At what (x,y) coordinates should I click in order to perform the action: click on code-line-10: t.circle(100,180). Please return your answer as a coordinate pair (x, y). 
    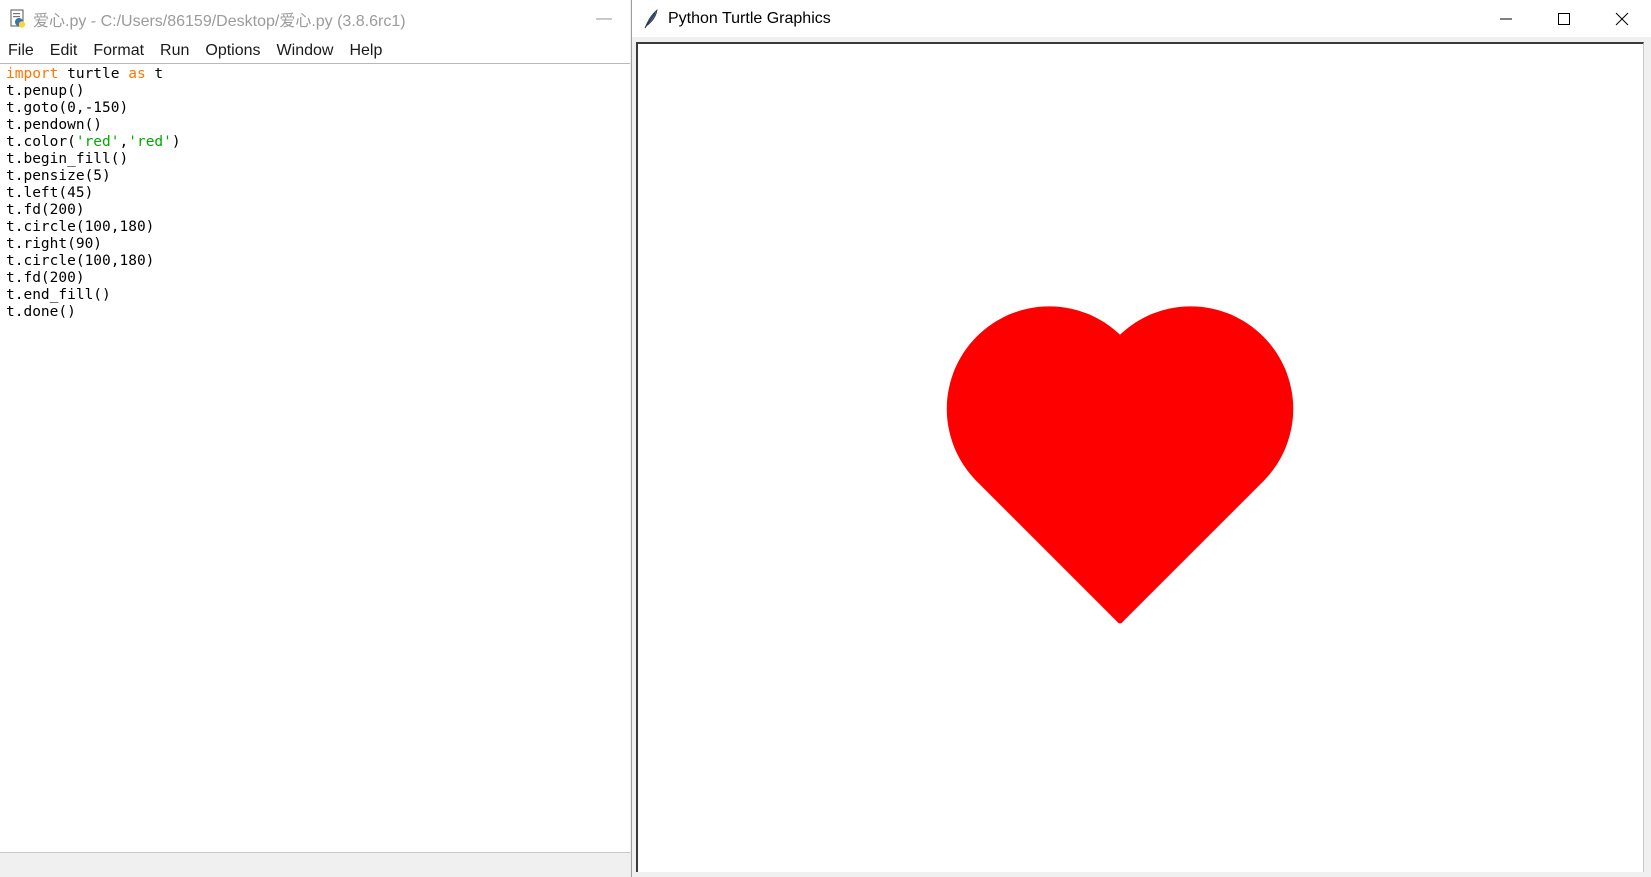
    Looking at the image, I should click on (80, 227).